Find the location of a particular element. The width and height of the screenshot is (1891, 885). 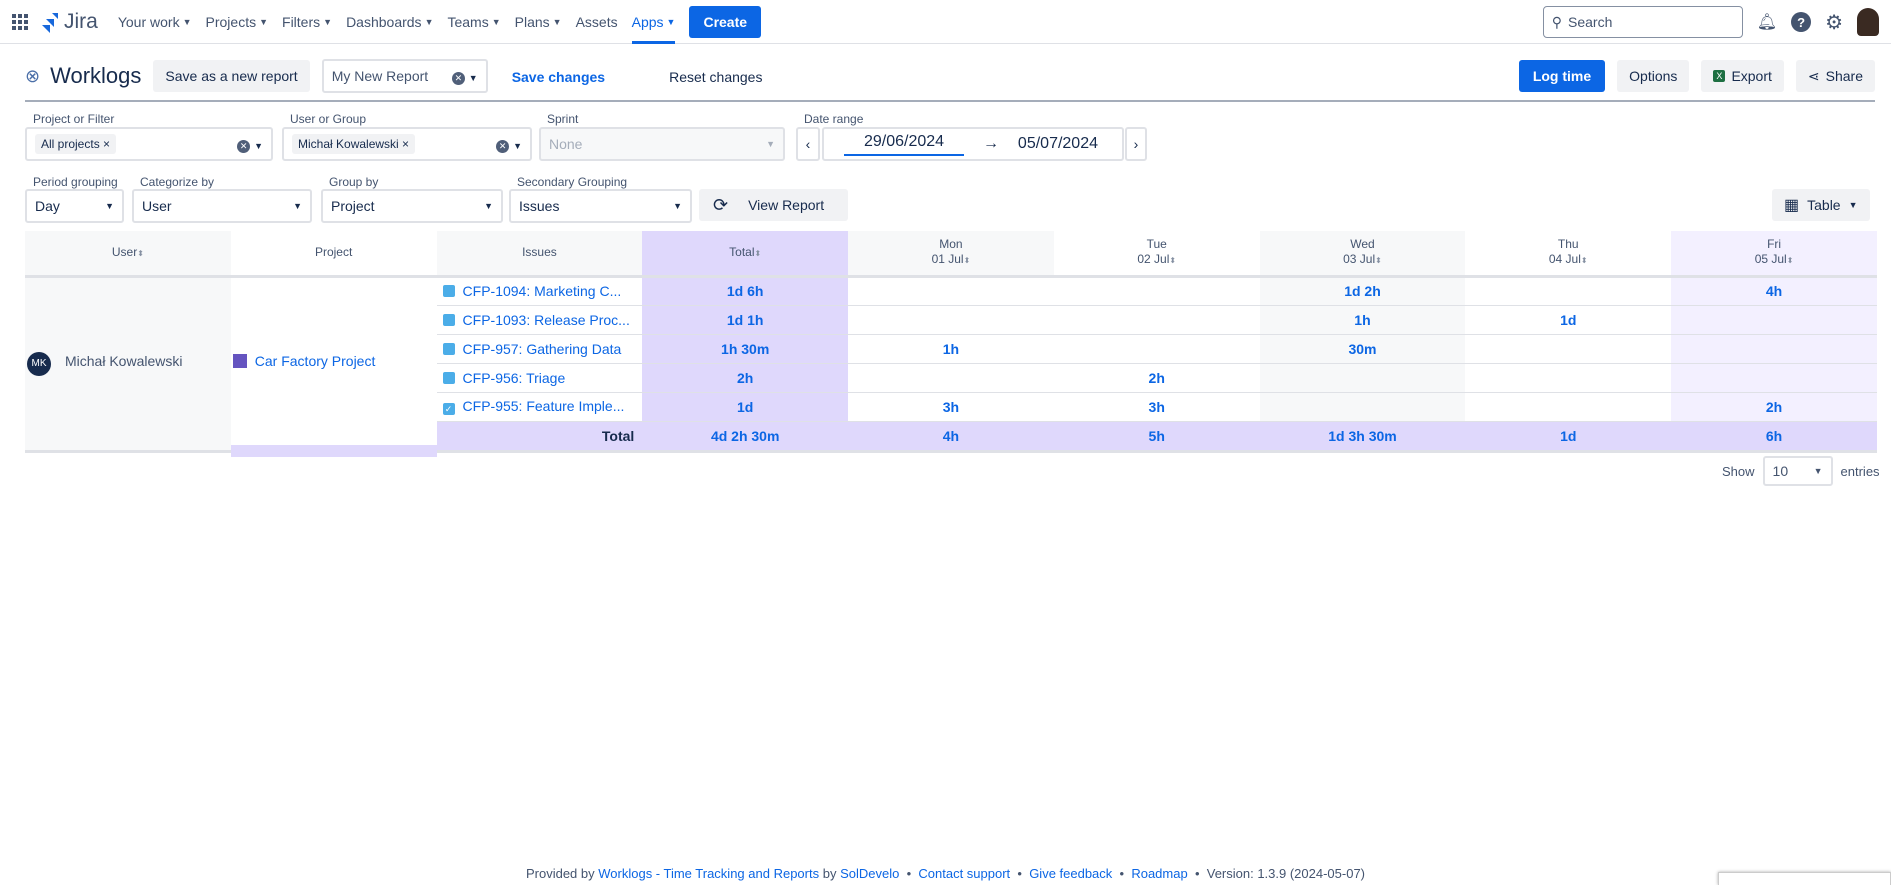

date-to: 05/07/2024 is located at coordinates (1060, 144).